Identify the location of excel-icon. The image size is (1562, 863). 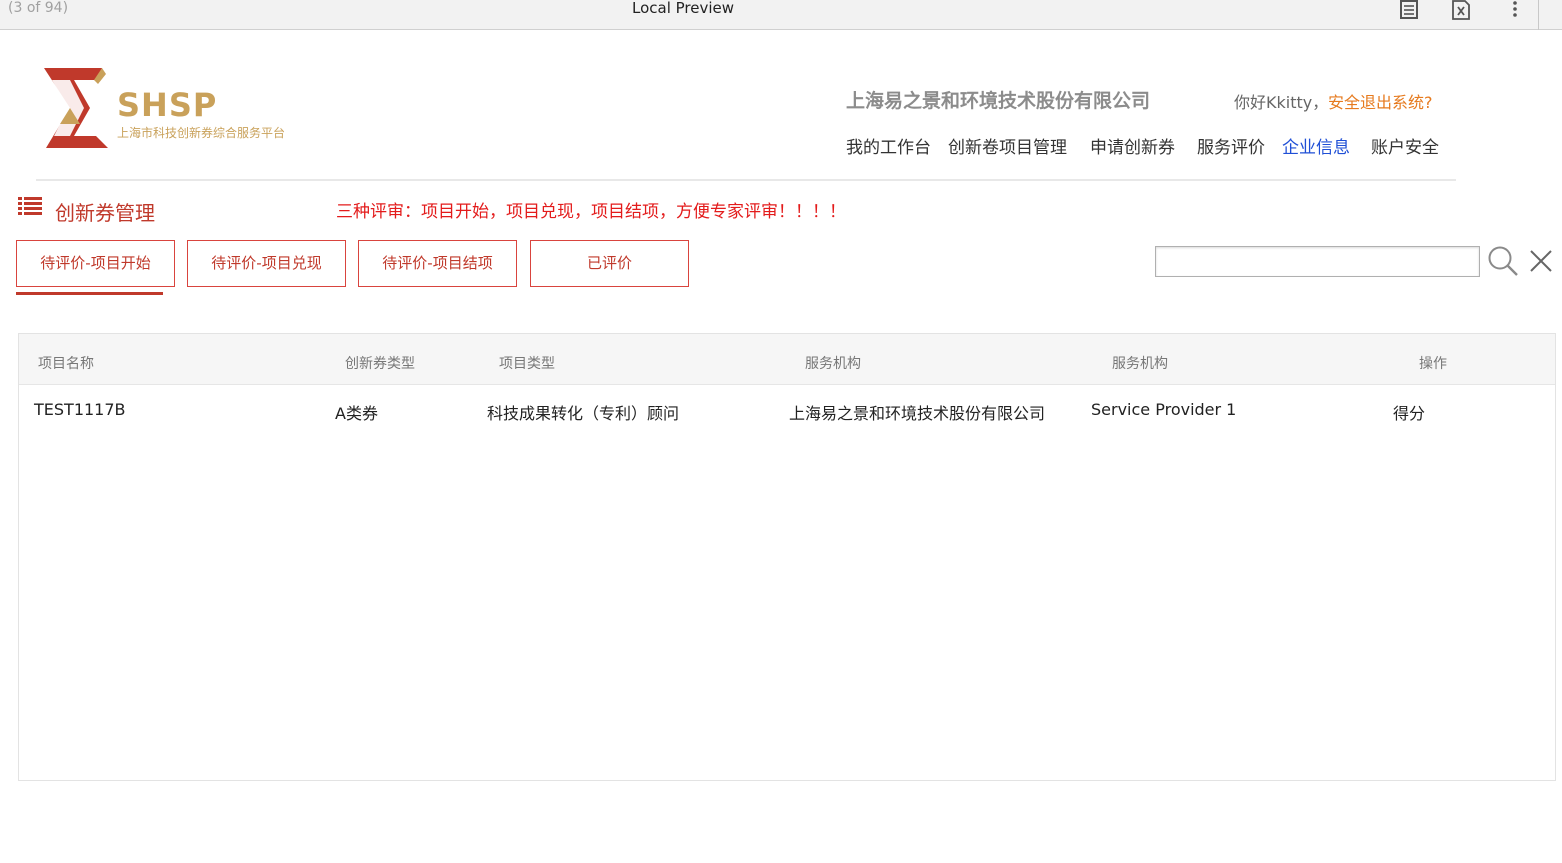
(1461, 10).